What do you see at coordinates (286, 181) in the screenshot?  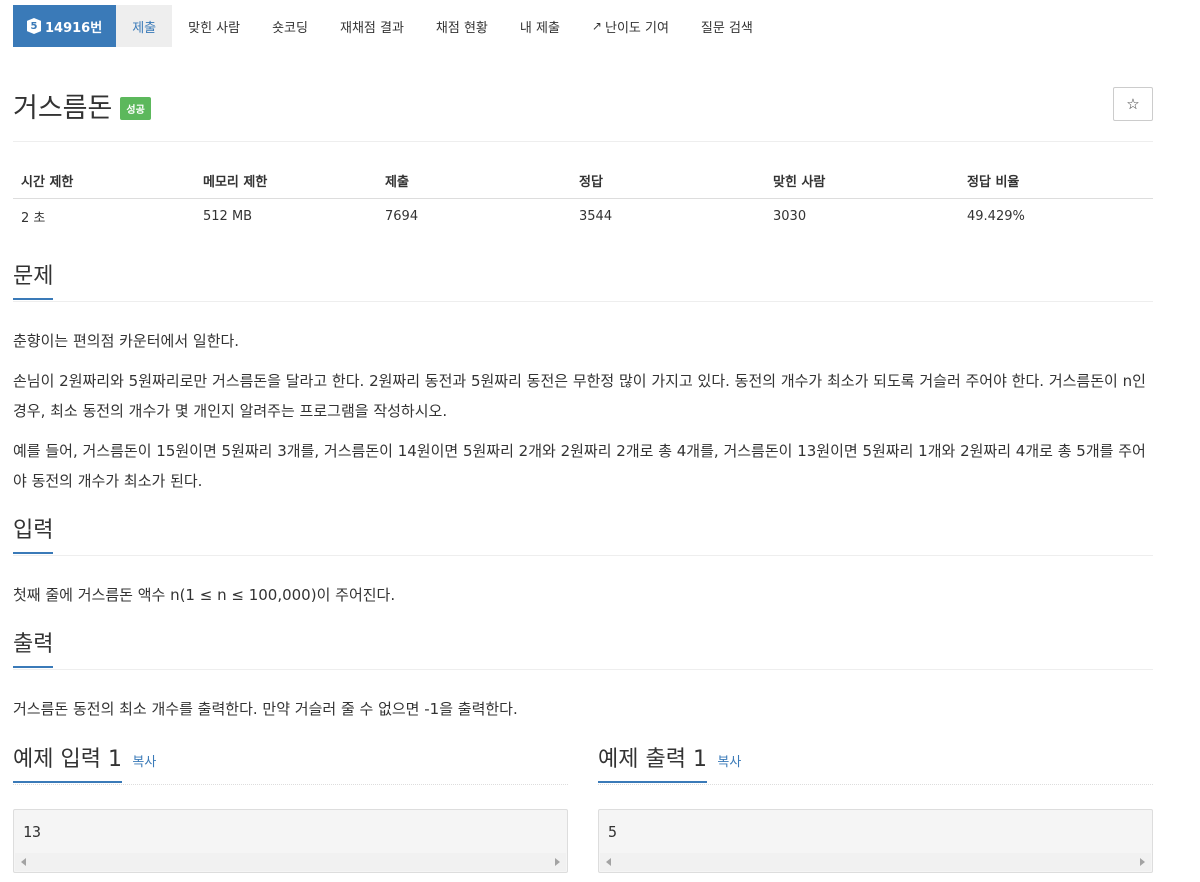 I see `info-header-memory-limit: 메모리 제한` at bounding box center [286, 181].